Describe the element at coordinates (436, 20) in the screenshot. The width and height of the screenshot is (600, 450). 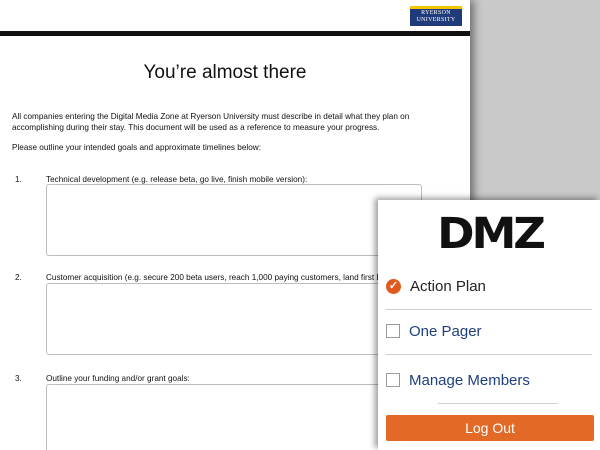
I see `logo-text-line2: UNIVERSITY` at that location.